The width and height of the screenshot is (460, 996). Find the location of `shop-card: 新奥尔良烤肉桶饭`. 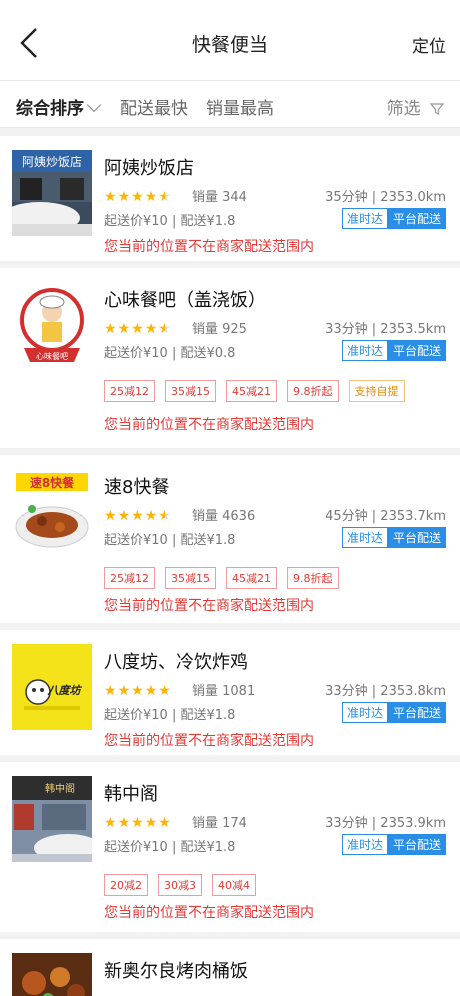

shop-card: 新奥尔良烤肉桶饭 is located at coordinates (230, 967).